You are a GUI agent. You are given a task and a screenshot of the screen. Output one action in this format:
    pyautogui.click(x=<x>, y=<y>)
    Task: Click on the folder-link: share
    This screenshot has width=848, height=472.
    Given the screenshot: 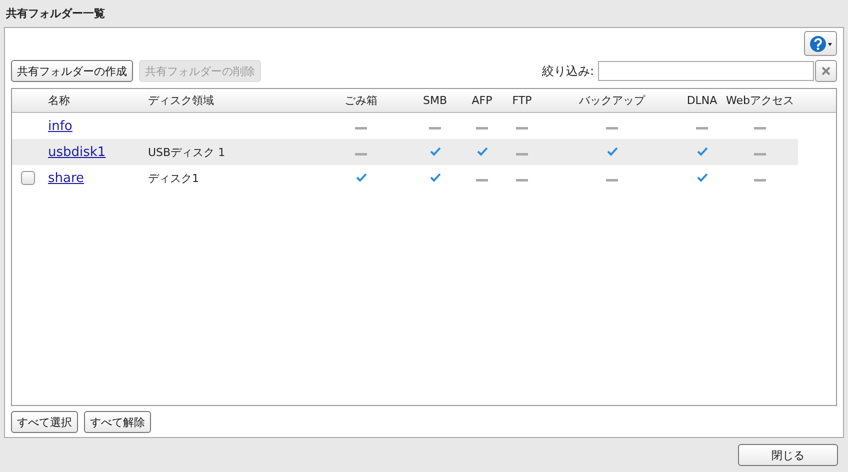 What is the action you would take?
    pyautogui.click(x=66, y=178)
    